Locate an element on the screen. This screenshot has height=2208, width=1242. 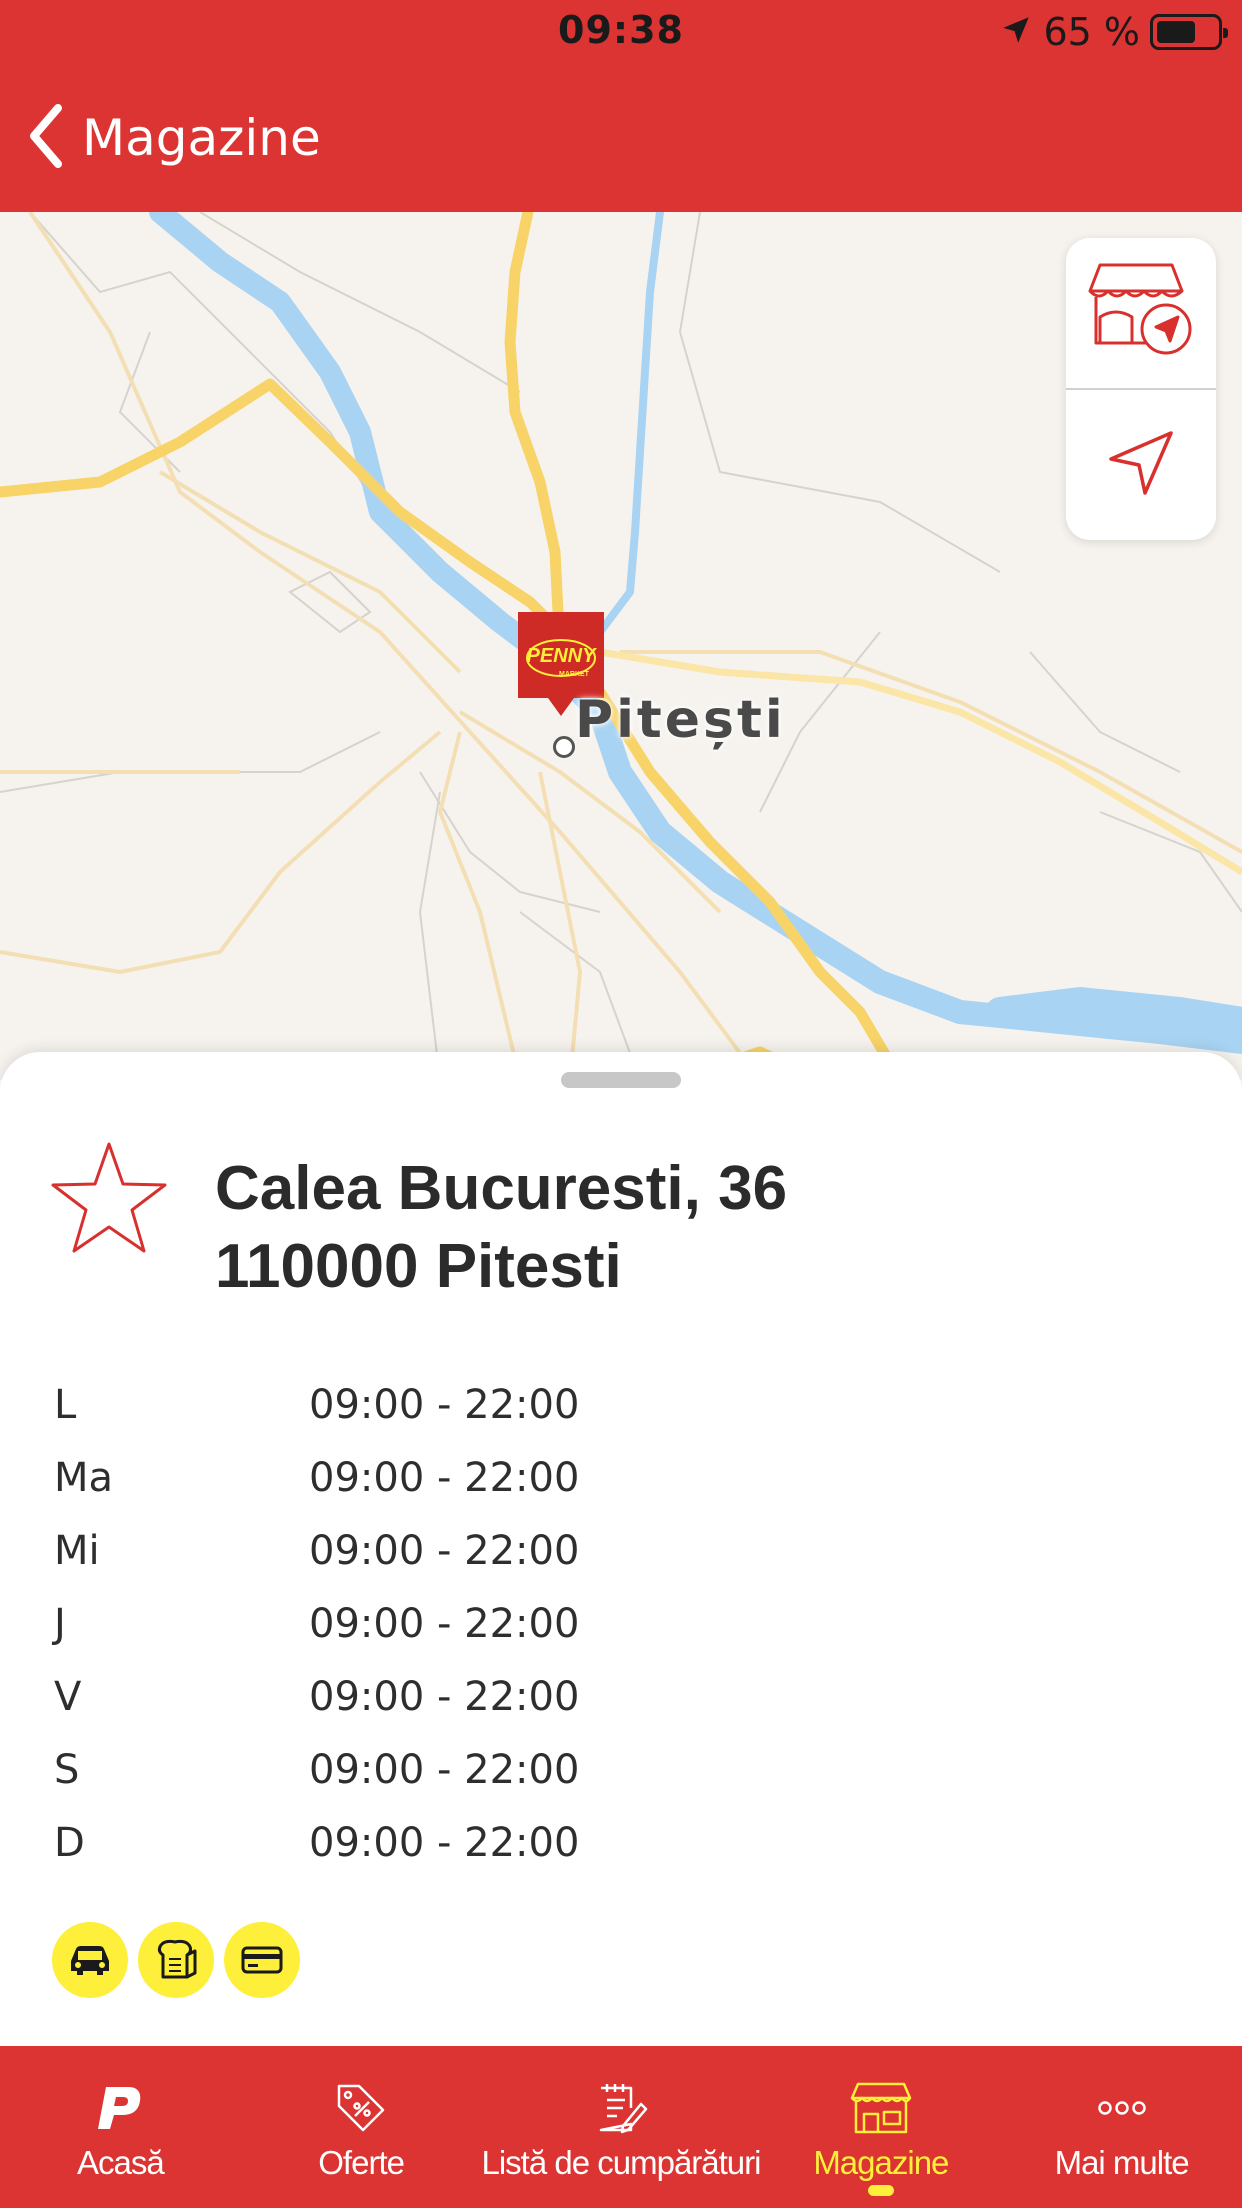
card-payment-icon is located at coordinates (262, 1960).